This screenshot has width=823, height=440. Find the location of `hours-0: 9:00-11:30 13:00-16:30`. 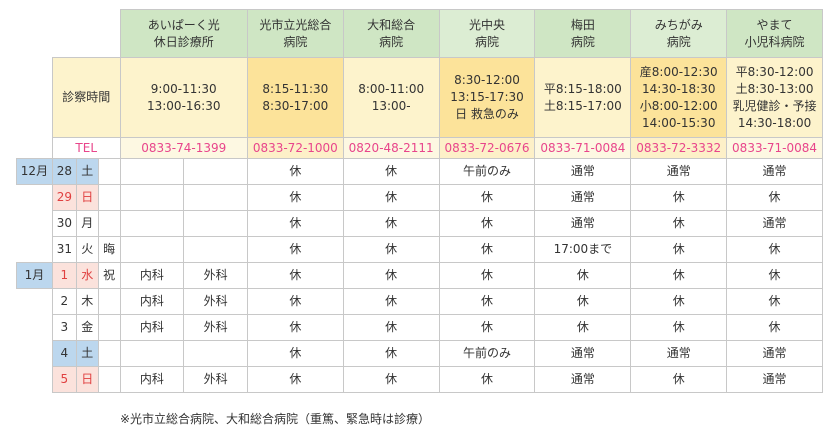

hours-0: 9:00-11:30 13:00-16:30 is located at coordinates (183, 97).